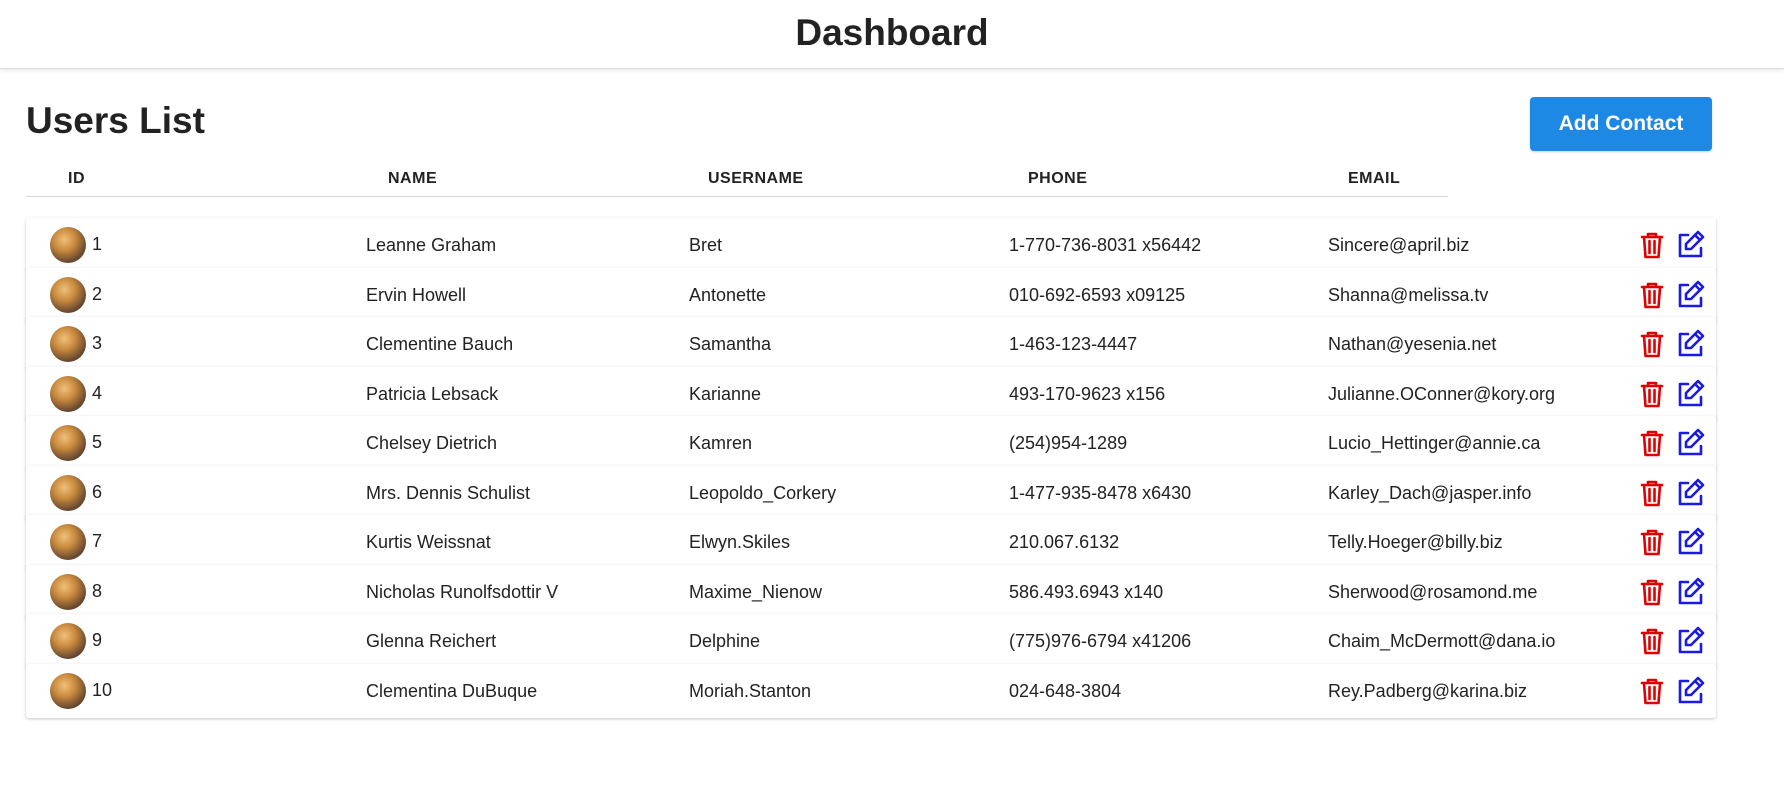 The width and height of the screenshot is (1784, 788). I want to click on page-title: Users List, so click(115, 120).